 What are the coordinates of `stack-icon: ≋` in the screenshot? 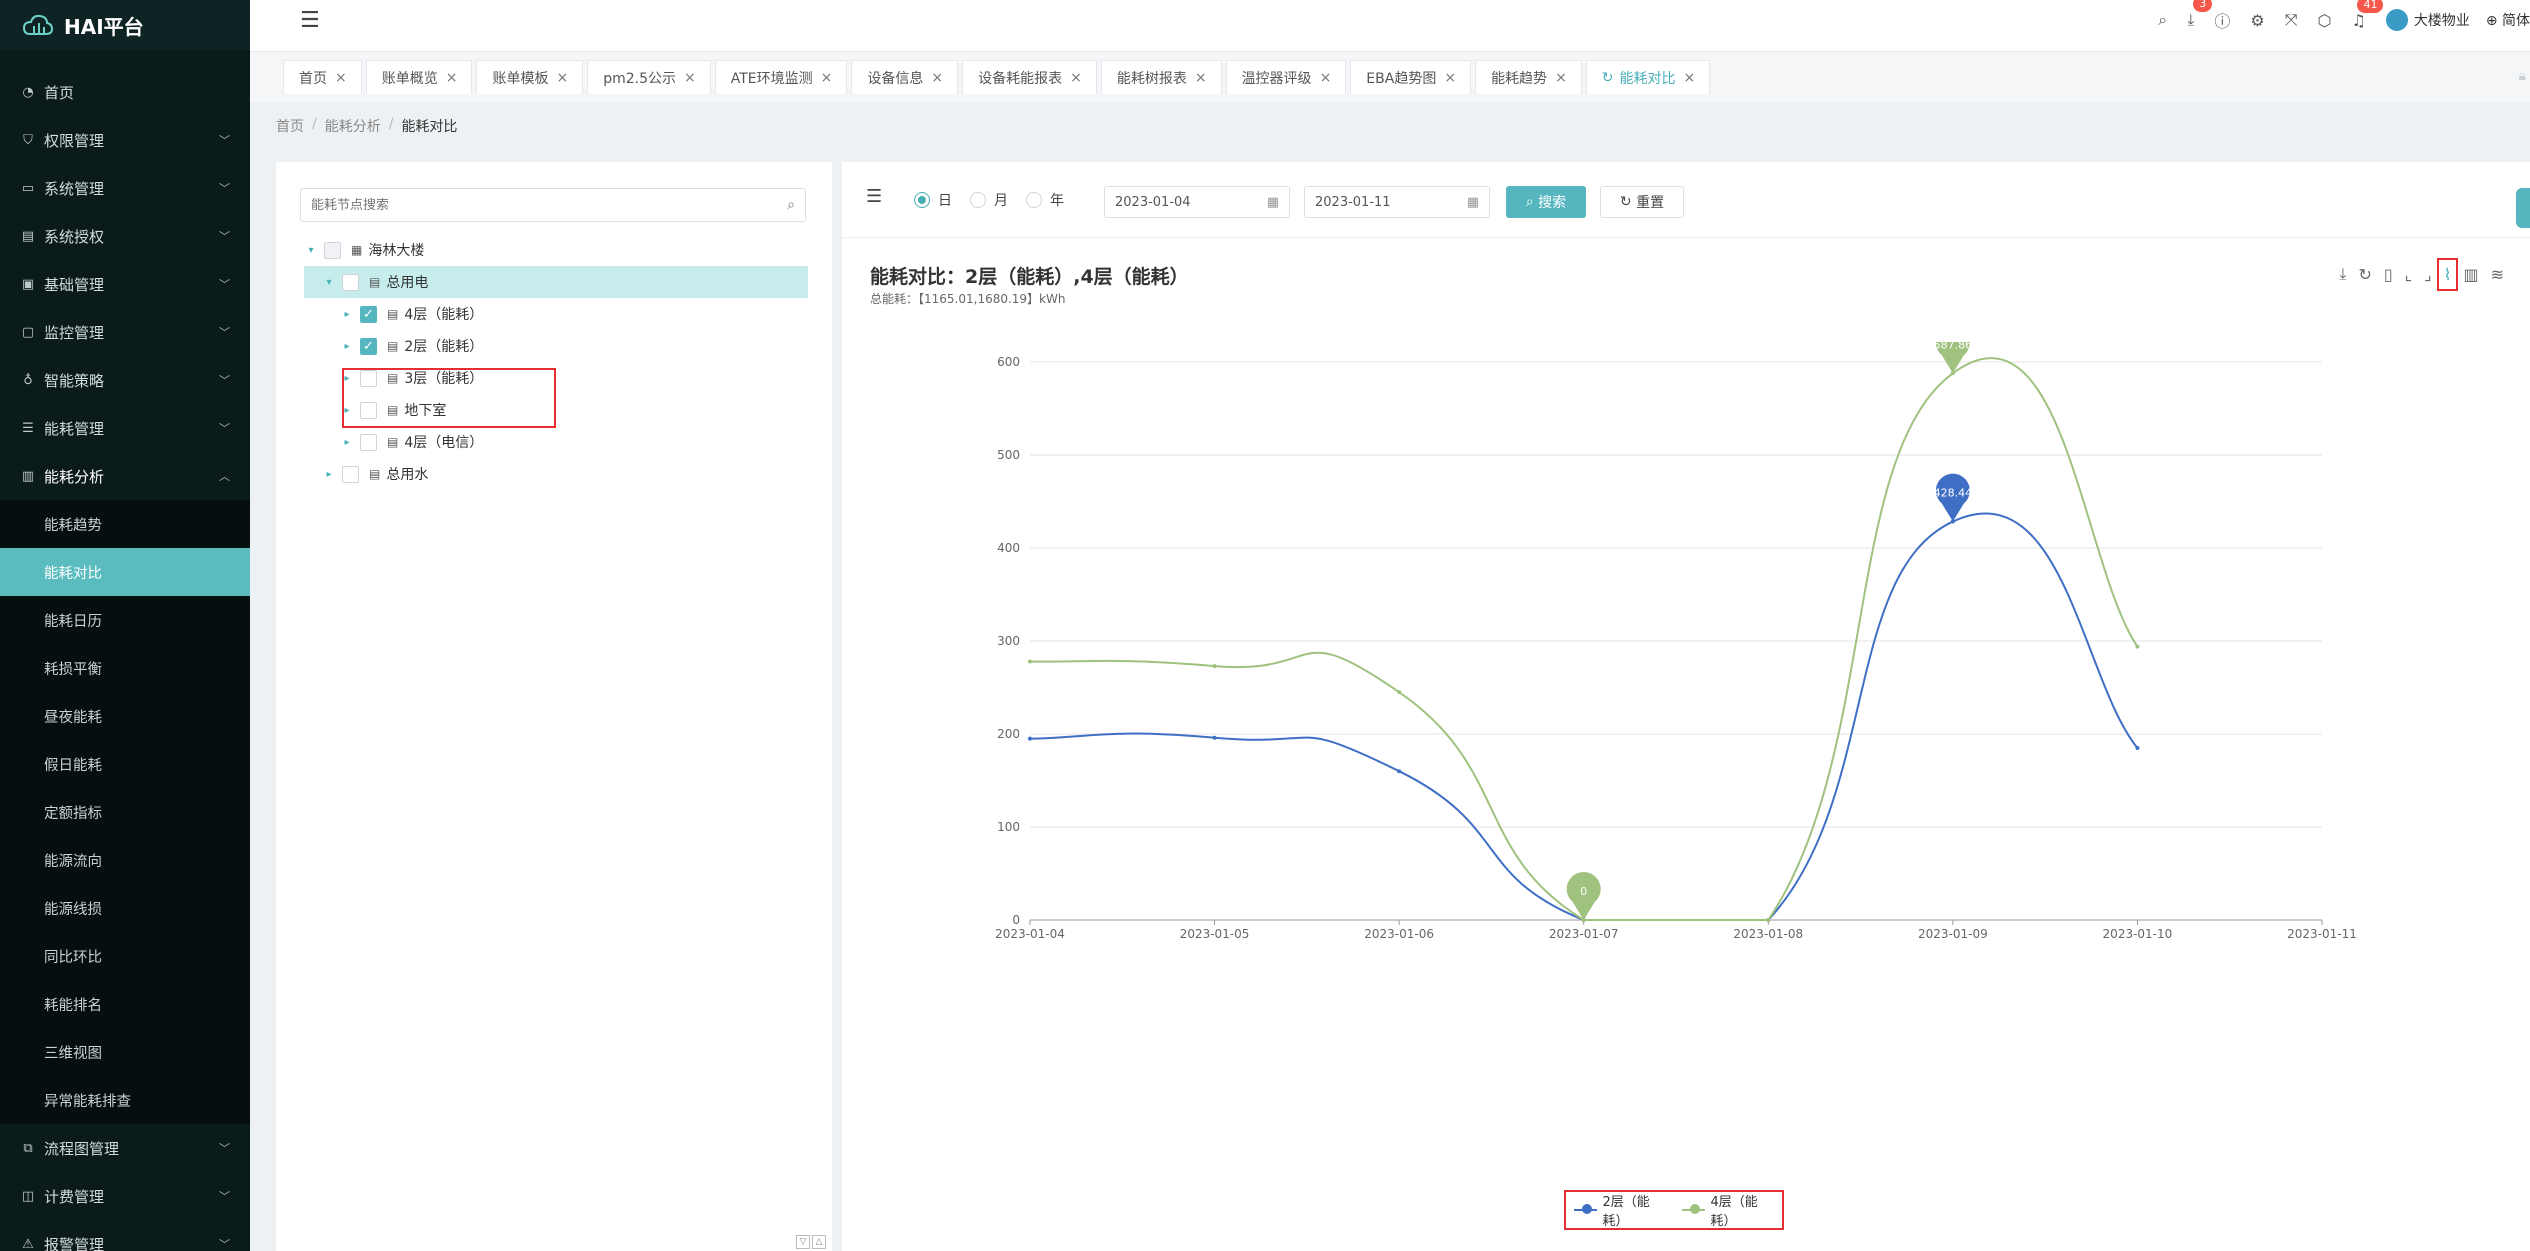 It's located at (2497, 274).